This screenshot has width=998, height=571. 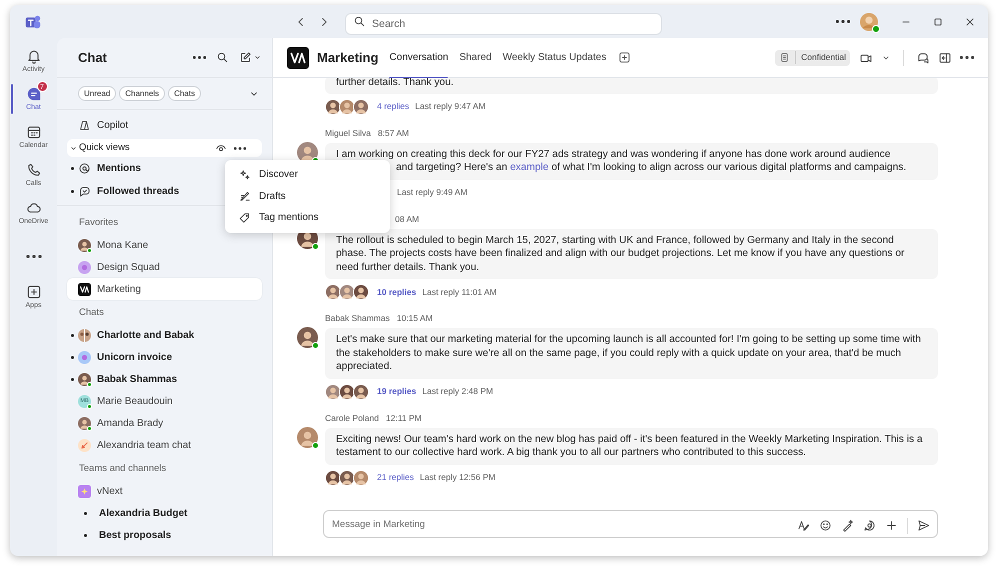 I want to click on sparkle-icon, so click(x=245, y=174).